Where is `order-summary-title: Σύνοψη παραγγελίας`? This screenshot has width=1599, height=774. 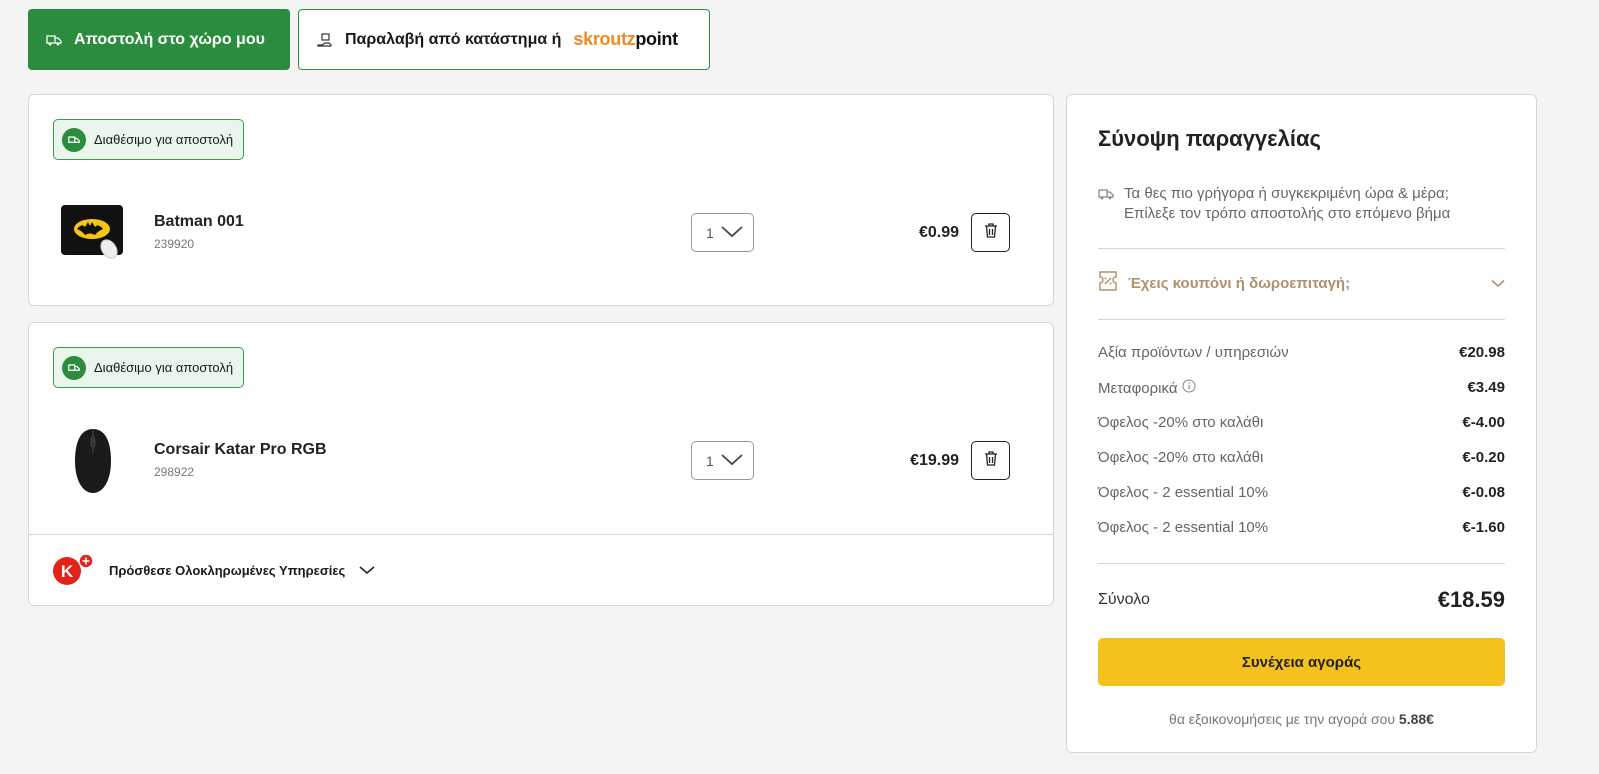
order-summary-title: Σύνοψη παραγγελίας is located at coordinates (1209, 138).